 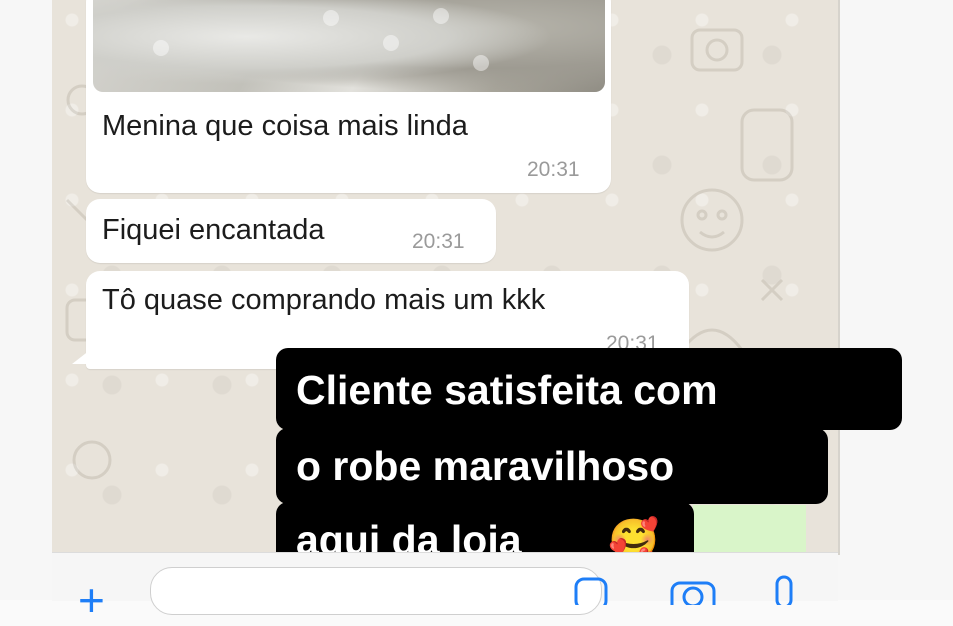 What do you see at coordinates (784, 590) in the screenshot?
I see `microphone-icon` at bounding box center [784, 590].